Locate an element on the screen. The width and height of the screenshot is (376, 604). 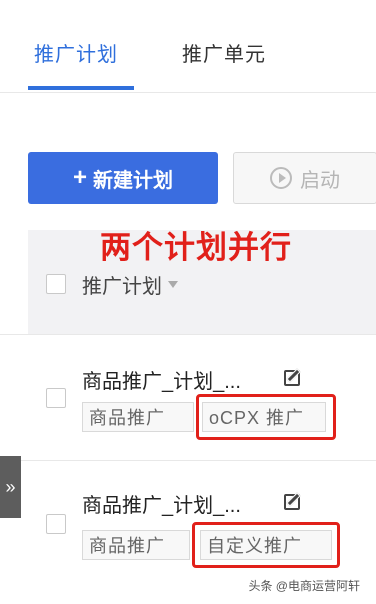
watermark: 头条 @电商运营阿轩 is located at coordinates (304, 585).